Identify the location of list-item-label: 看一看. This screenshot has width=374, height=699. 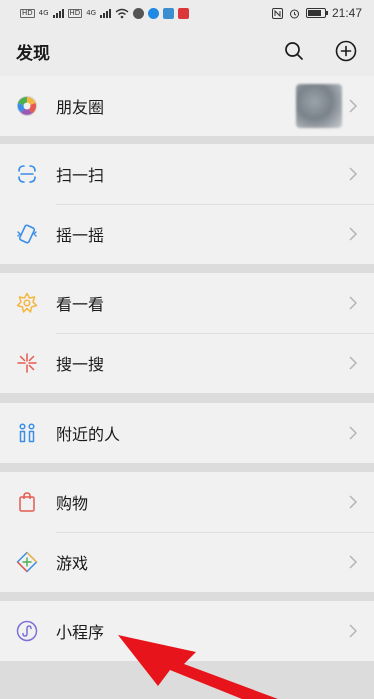
(80, 304).